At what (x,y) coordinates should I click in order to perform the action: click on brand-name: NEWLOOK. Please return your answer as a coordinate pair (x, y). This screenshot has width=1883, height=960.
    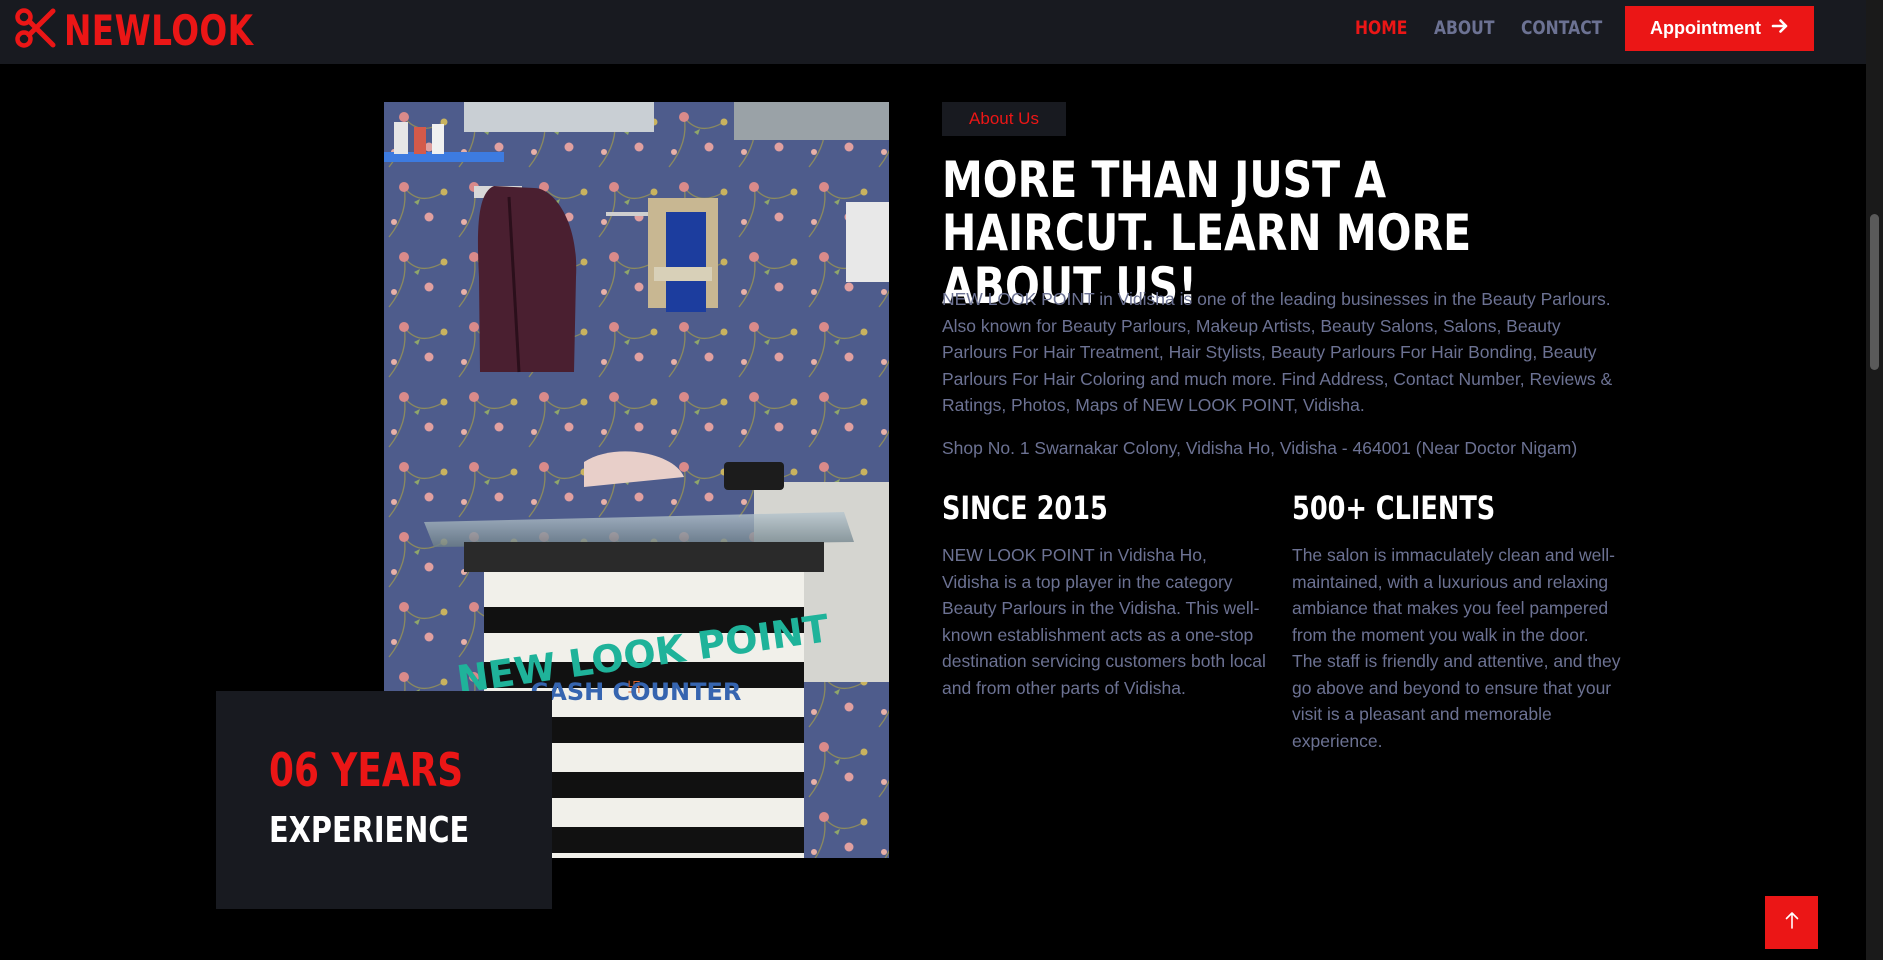
    Looking at the image, I should click on (159, 30).